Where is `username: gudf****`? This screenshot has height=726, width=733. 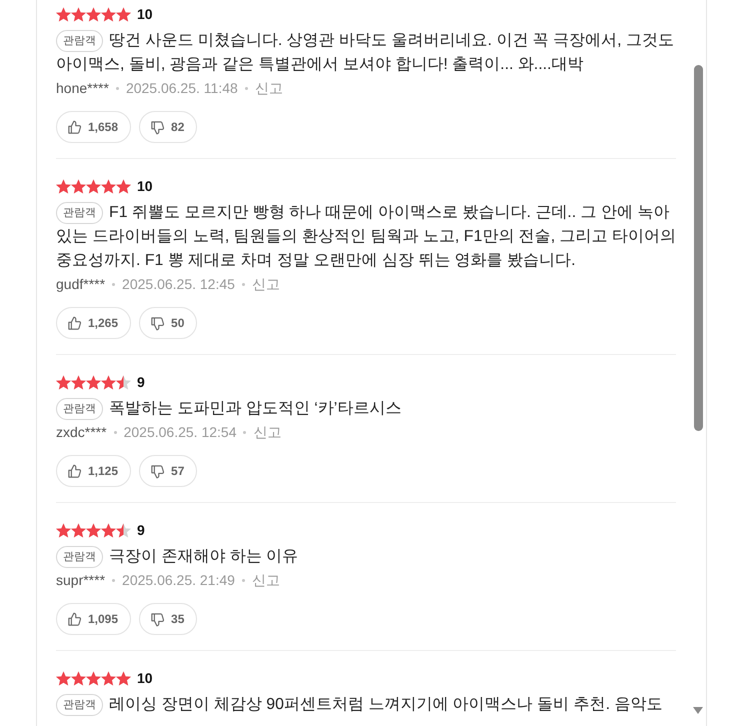
username: gudf**** is located at coordinates (81, 284).